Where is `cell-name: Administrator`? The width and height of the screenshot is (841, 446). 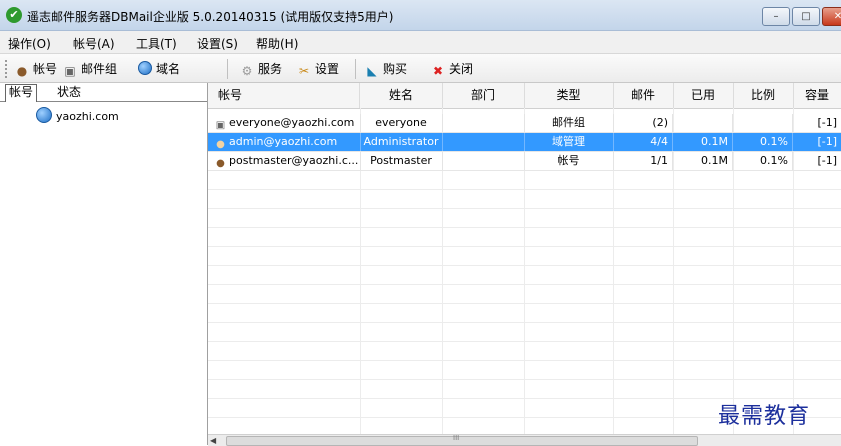
cell-name: Administrator is located at coordinates (401, 142).